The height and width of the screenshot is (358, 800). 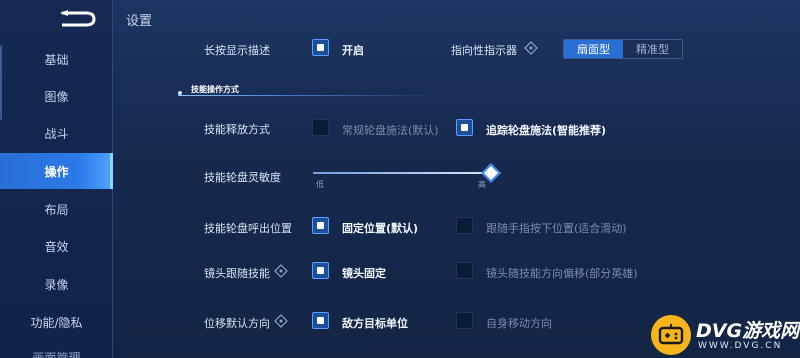 I want to click on sidebar-item-label: 功能/隐私, so click(x=56, y=322).